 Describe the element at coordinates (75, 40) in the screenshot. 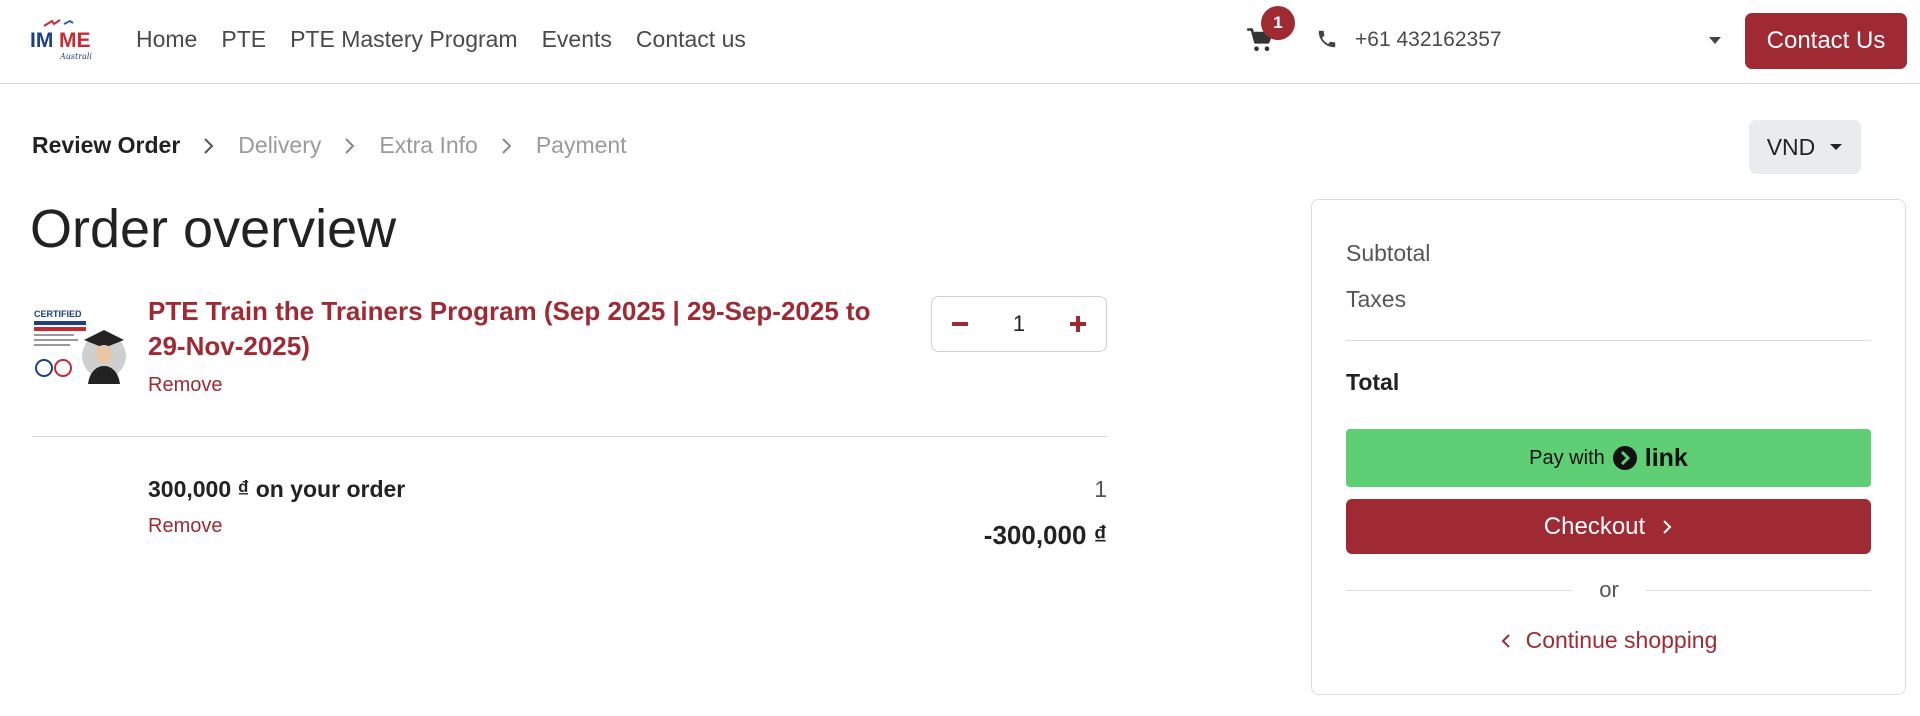

I see `svg-text: ME` at that location.